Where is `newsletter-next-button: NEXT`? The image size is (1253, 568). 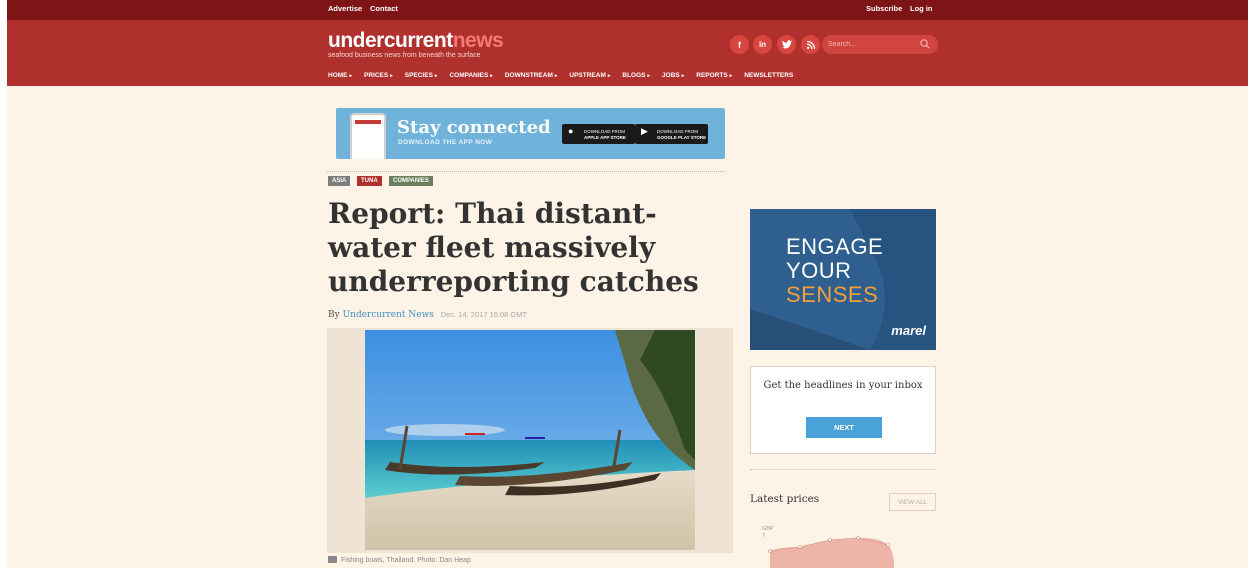
newsletter-next-button: NEXT is located at coordinates (844, 427).